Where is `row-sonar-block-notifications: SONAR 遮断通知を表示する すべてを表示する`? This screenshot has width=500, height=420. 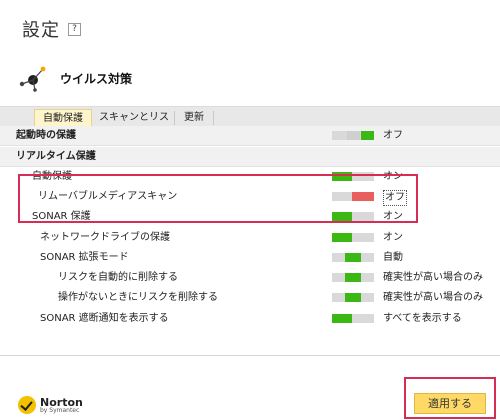
row-sonar-block-notifications: SONAR 遮断通知を表示する すべてを表示する is located at coordinates (250, 319).